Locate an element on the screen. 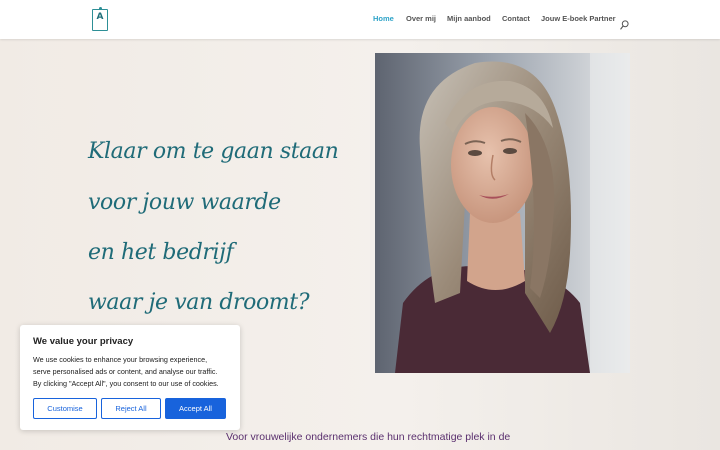  accept-all-button: Accept All is located at coordinates (195, 408).